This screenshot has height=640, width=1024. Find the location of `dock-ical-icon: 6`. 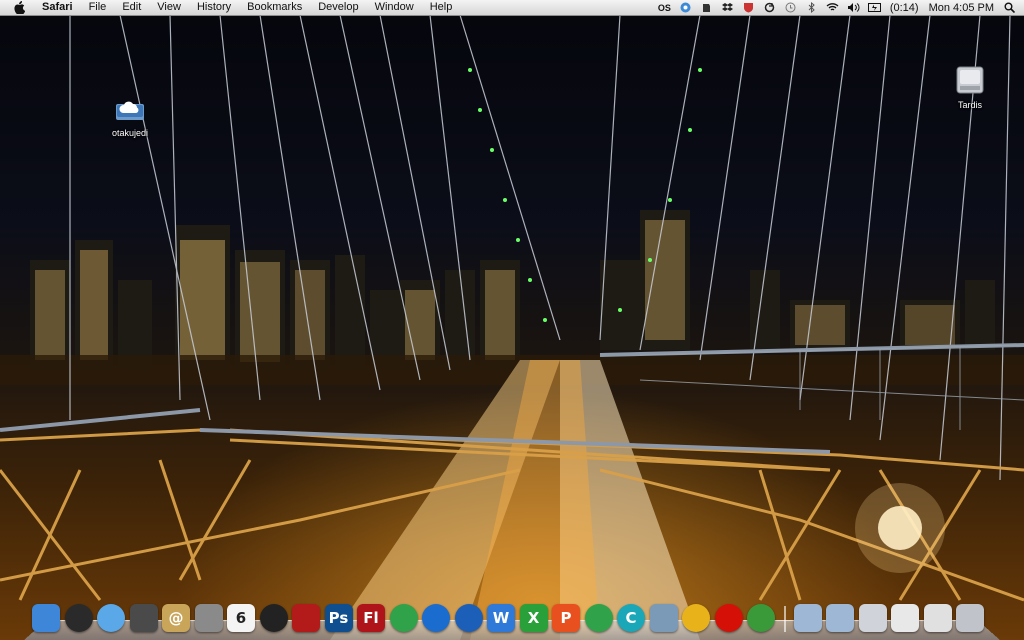

dock-ical-icon: 6 is located at coordinates (241, 618).